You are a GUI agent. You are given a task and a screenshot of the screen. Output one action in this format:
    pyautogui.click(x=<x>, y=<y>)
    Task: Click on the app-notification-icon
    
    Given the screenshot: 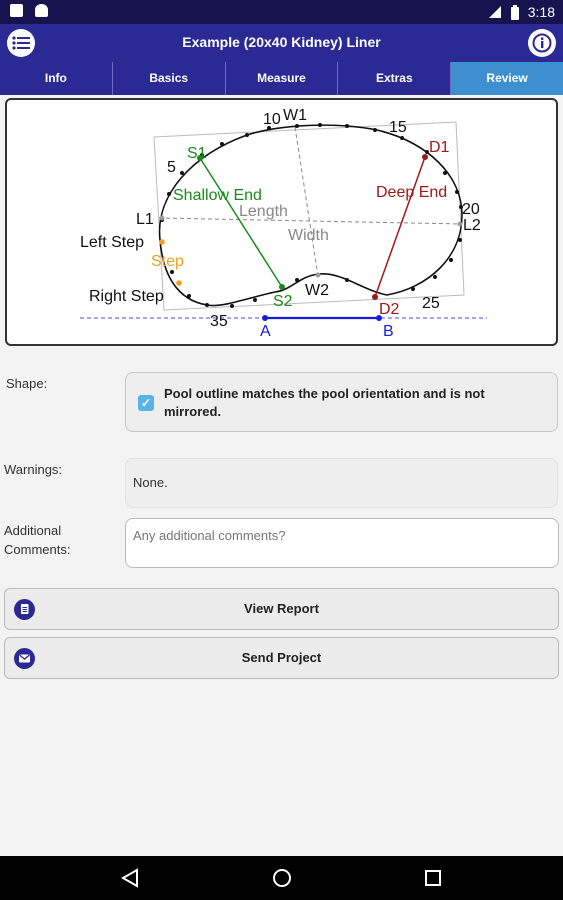 What is the action you would take?
    pyautogui.click(x=16, y=10)
    